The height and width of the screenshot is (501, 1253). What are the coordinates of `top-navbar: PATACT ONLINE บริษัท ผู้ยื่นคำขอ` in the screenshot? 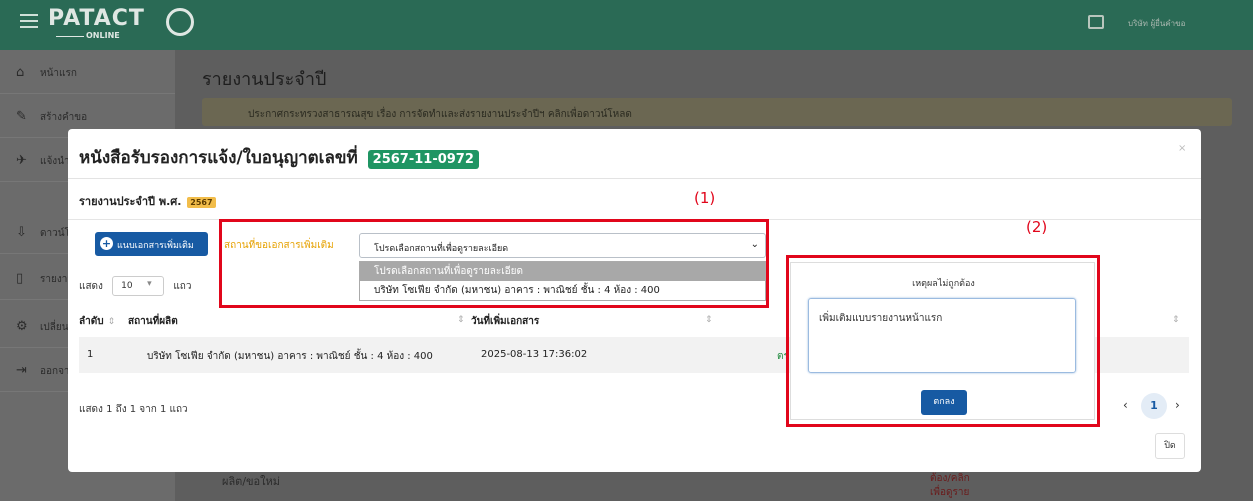 It's located at (626, 25).